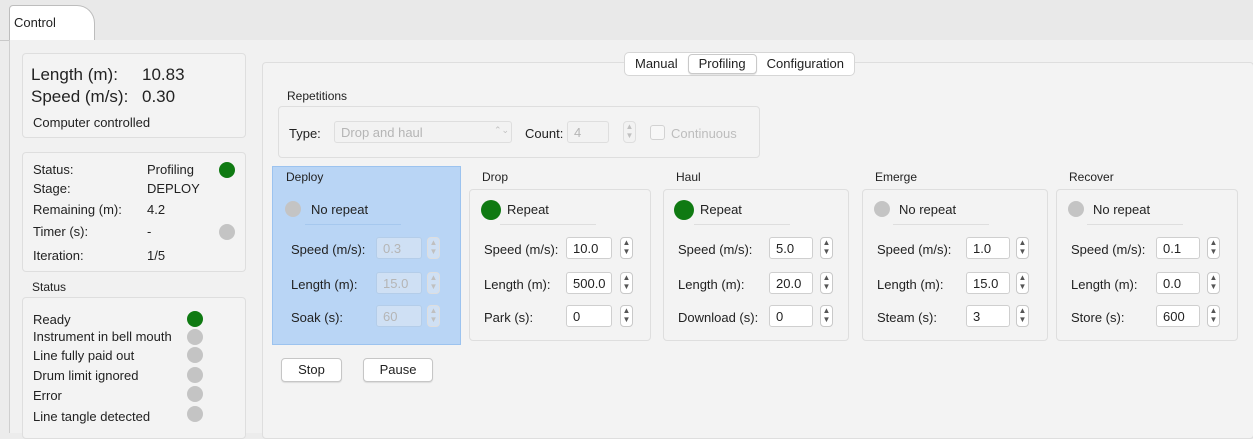 This screenshot has width=1253, height=439. I want to click on type-select: Drop and haul, so click(423, 132).